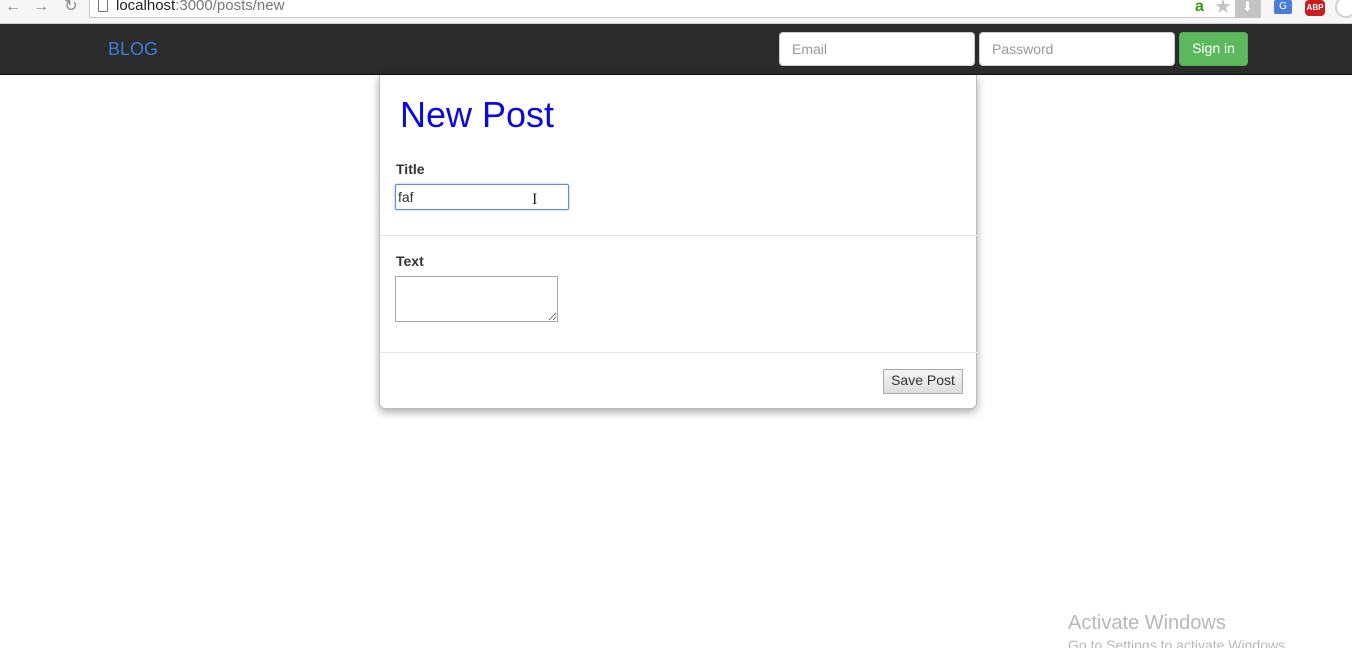  Describe the element at coordinates (1147, 623) in the screenshot. I see `activate-windows-title: Activate Windows` at that location.